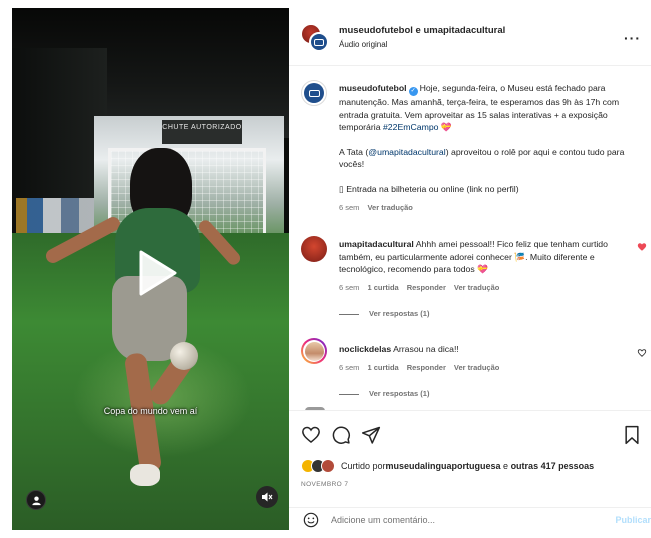  What do you see at coordinates (319, 466) in the screenshot?
I see `likers-avatars` at bounding box center [319, 466].